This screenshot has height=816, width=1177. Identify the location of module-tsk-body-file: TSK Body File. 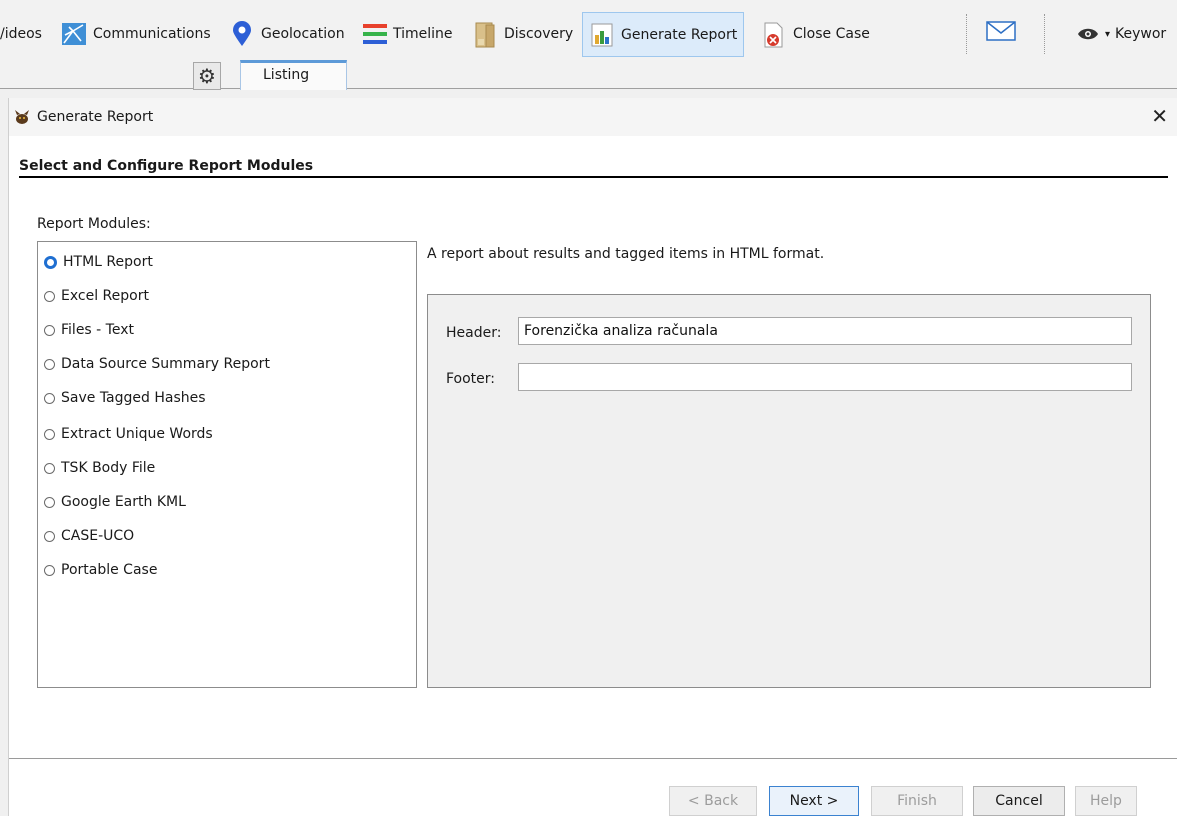
(99, 468).